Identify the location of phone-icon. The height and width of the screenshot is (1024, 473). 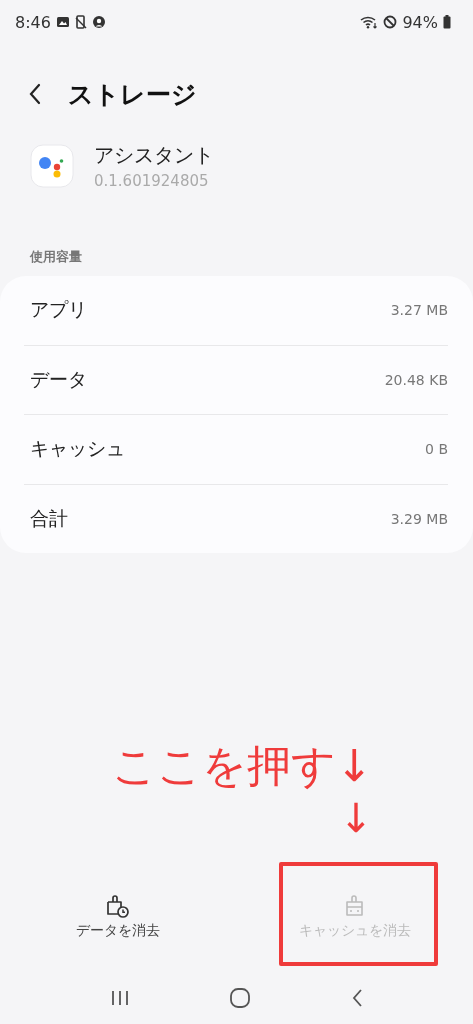
(80, 22).